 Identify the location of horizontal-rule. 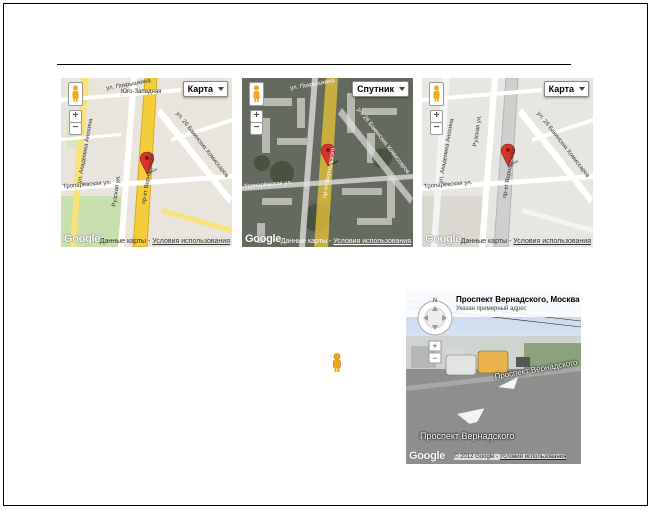
(314, 64).